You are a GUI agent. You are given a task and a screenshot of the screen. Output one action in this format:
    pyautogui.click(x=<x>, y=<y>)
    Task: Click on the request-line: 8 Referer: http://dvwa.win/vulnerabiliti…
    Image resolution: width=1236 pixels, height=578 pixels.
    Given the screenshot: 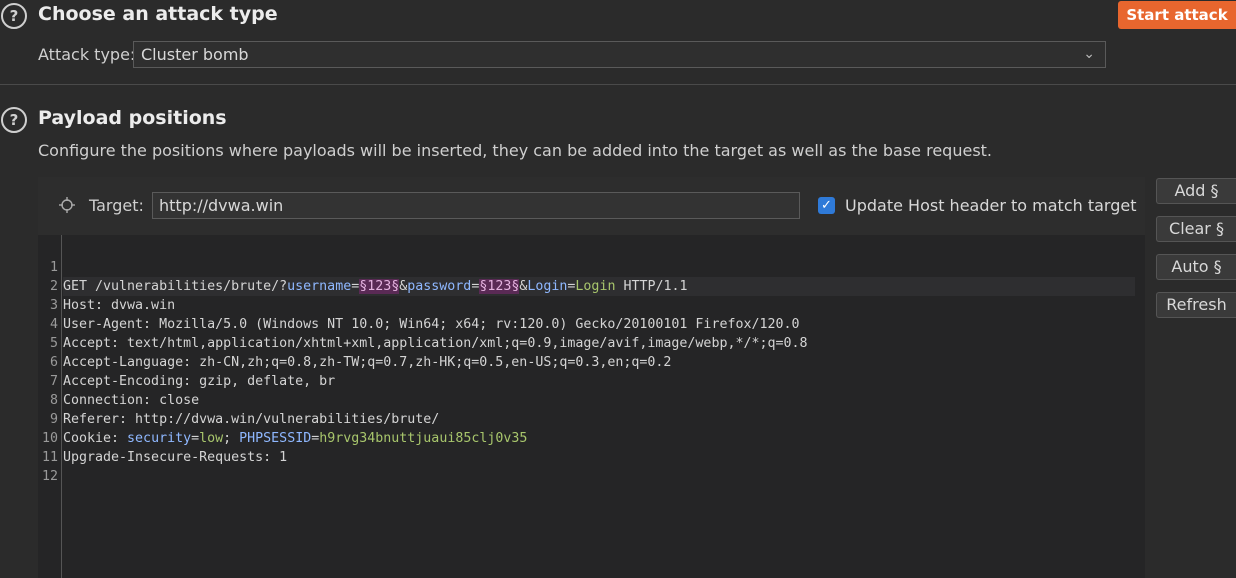 What is the action you would take?
    pyautogui.click(x=591, y=399)
    